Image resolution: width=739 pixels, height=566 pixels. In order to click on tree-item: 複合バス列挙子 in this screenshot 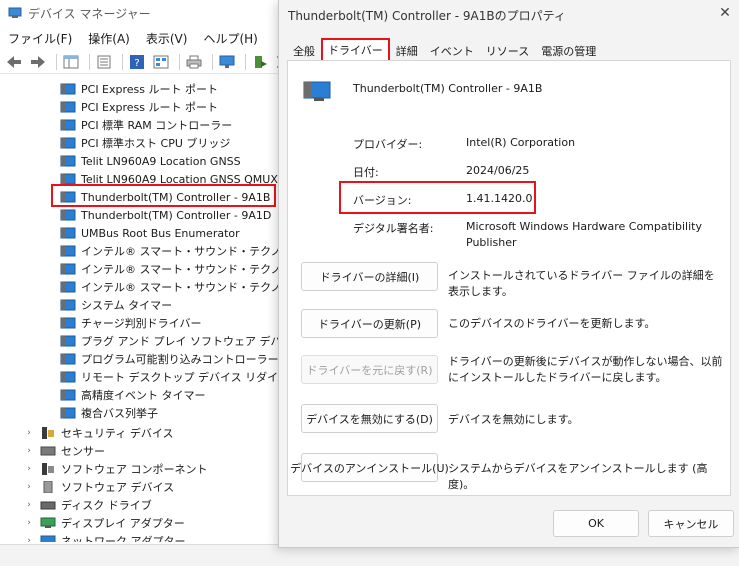, I will do `click(109, 413)`.